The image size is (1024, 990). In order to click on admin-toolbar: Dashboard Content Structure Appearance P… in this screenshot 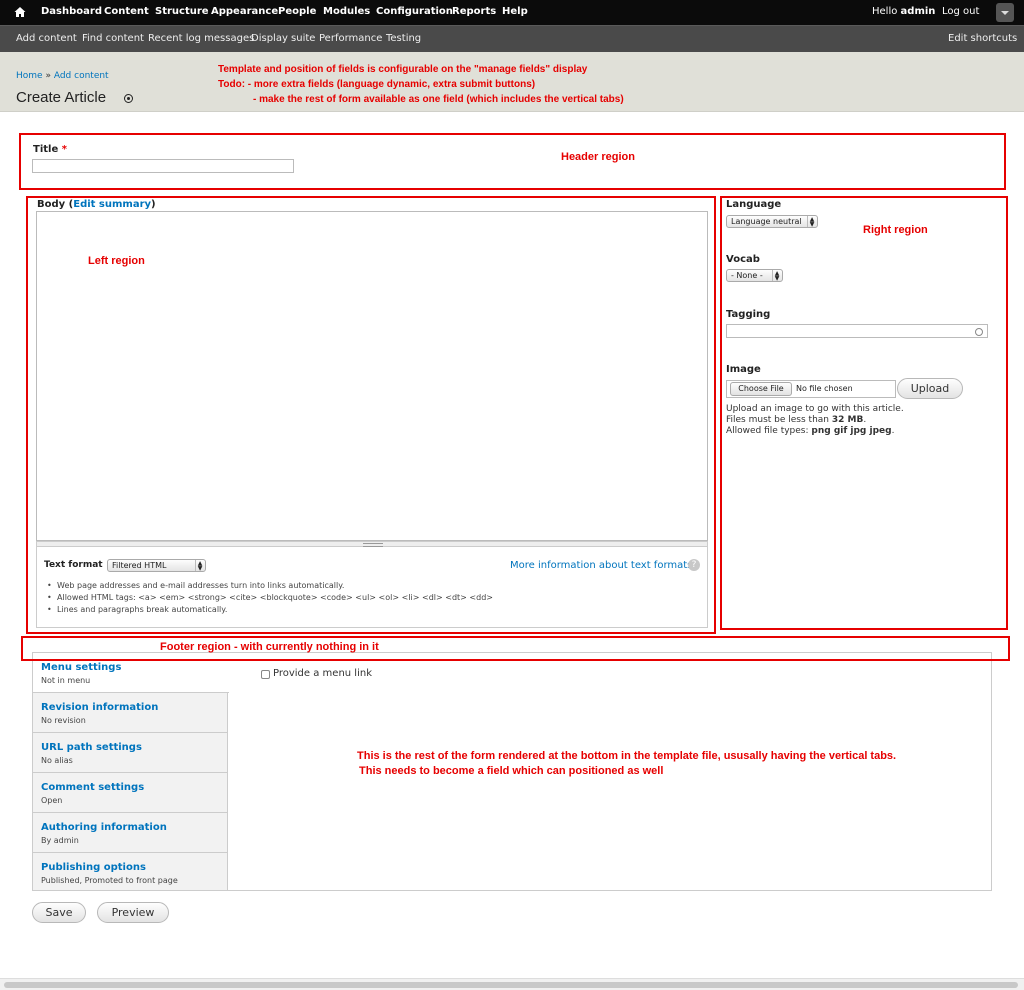, I will do `click(512, 12)`.